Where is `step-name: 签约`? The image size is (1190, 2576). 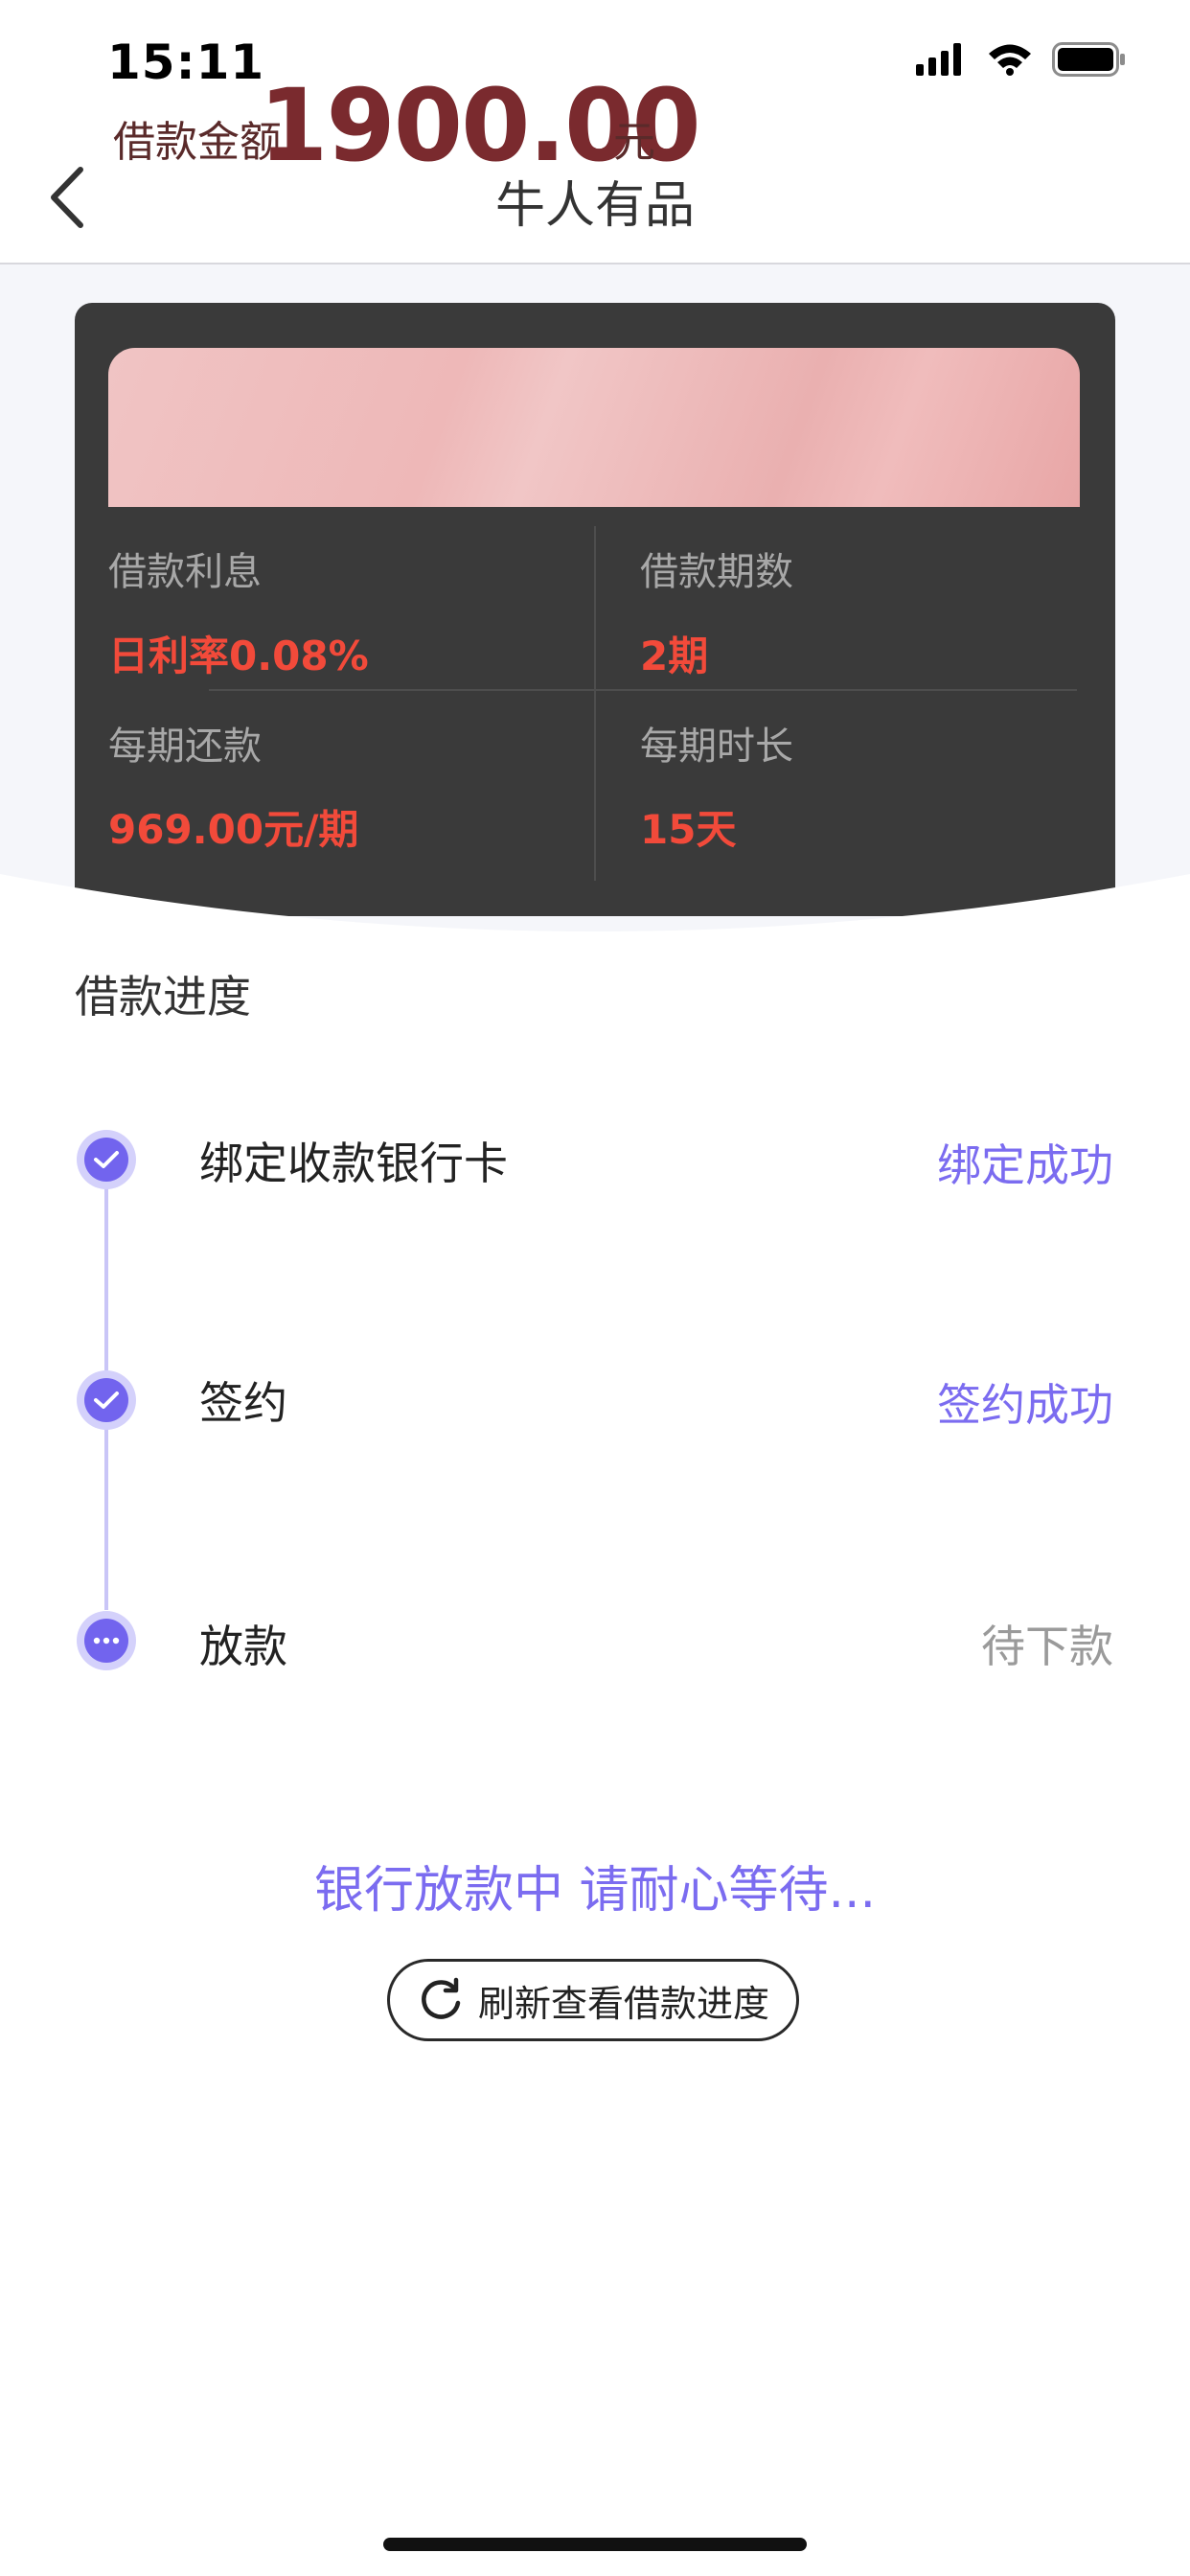 step-name: 签约 is located at coordinates (243, 1403).